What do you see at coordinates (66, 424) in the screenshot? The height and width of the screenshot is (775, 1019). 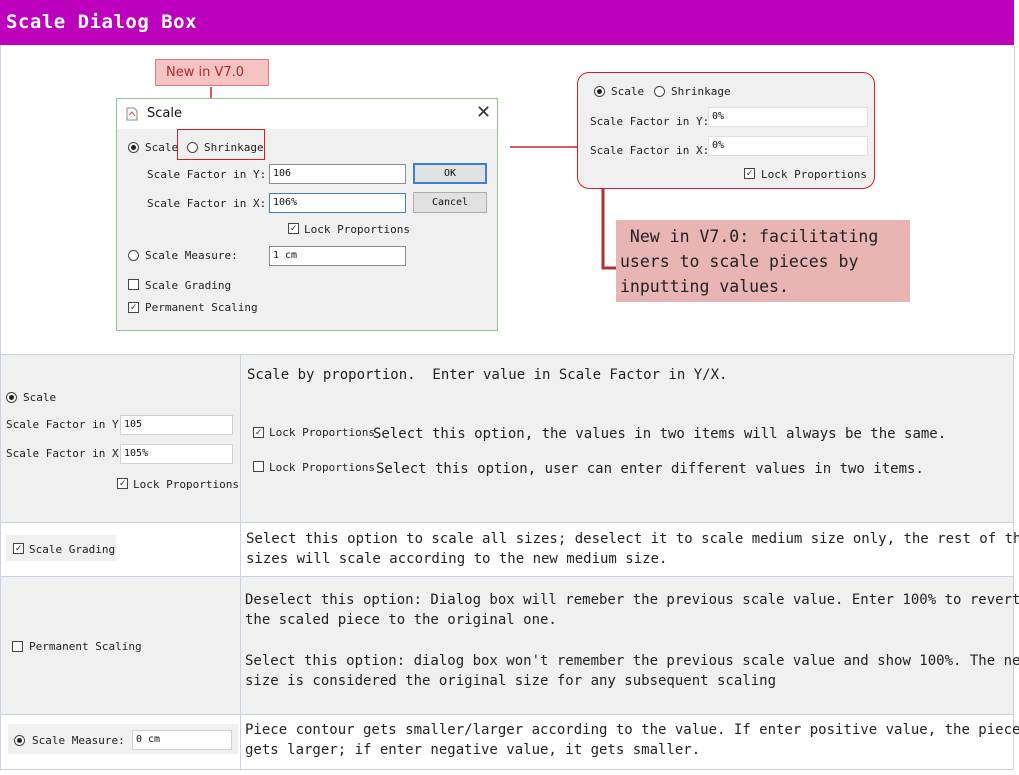 I see `row1-factor-y-label: Scale Factor in Y:` at bounding box center [66, 424].